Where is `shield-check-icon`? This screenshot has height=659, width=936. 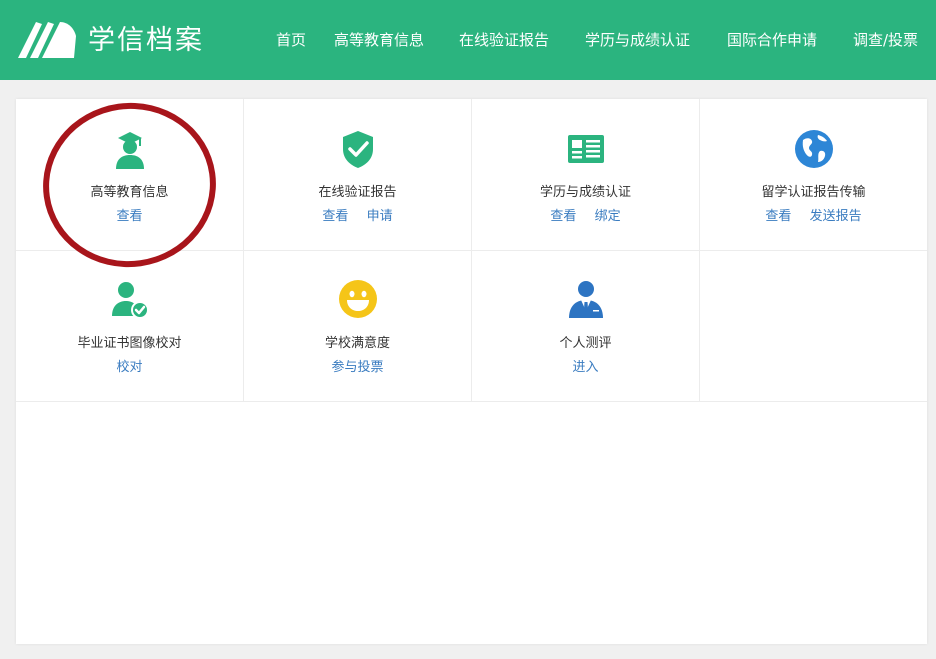
shield-check-icon is located at coordinates (358, 149).